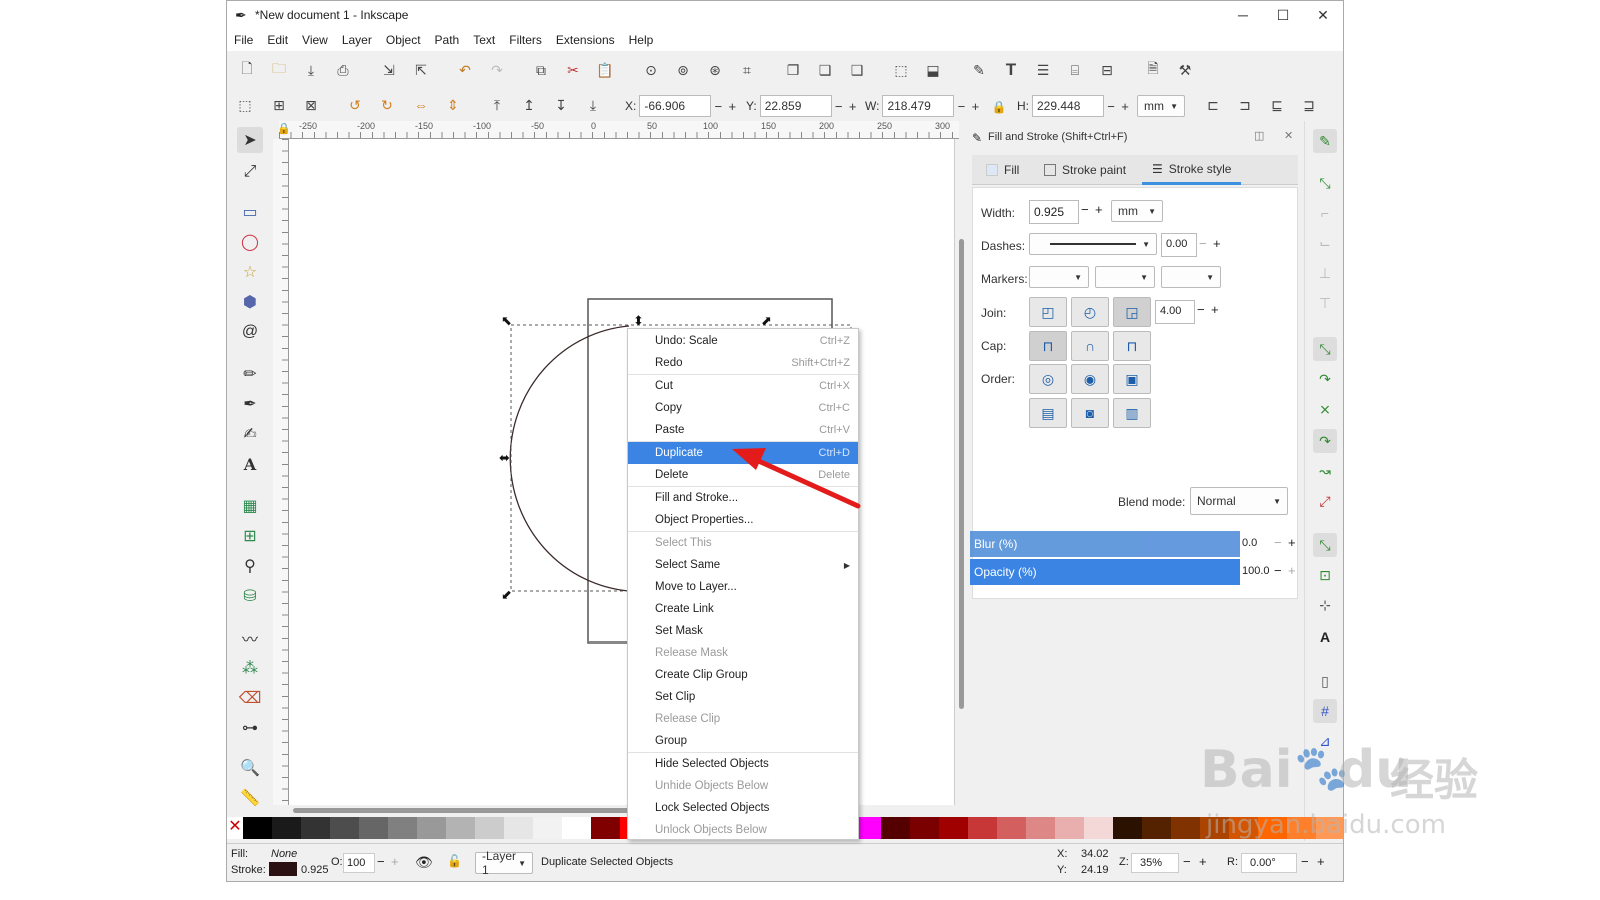  I want to click on current-layer-select: -Layer 1 ▼, so click(504, 863).